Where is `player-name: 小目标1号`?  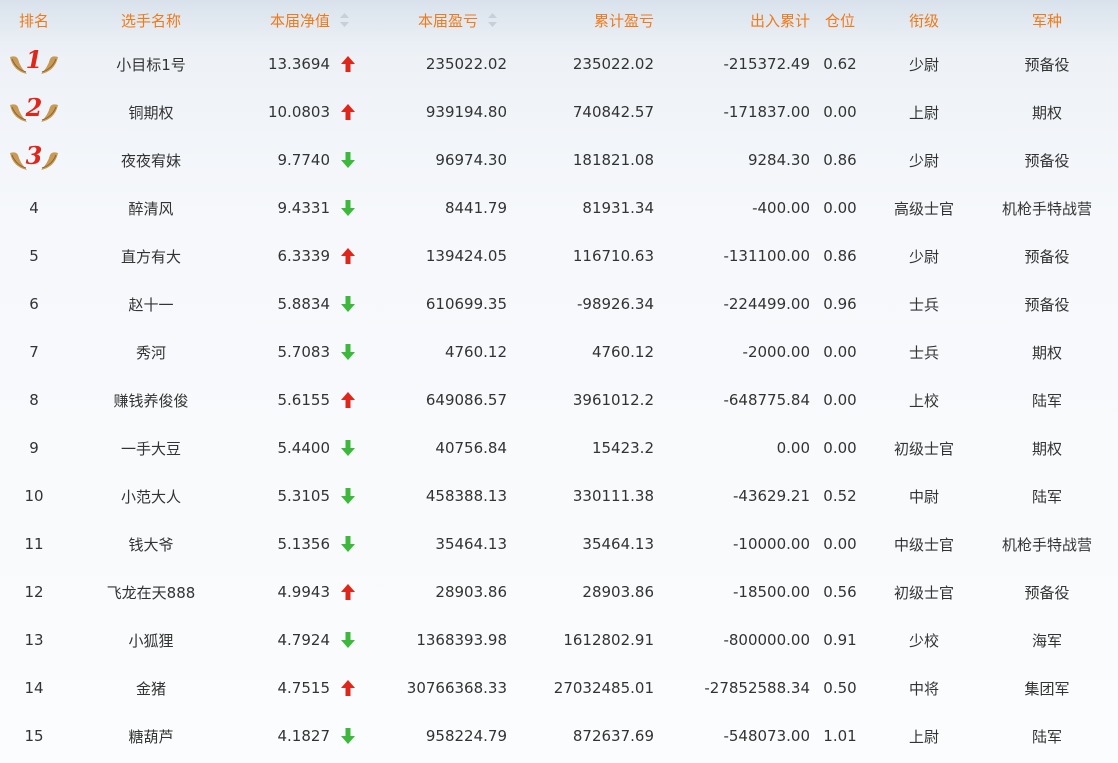 player-name: 小目标1号 is located at coordinates (151, 64).